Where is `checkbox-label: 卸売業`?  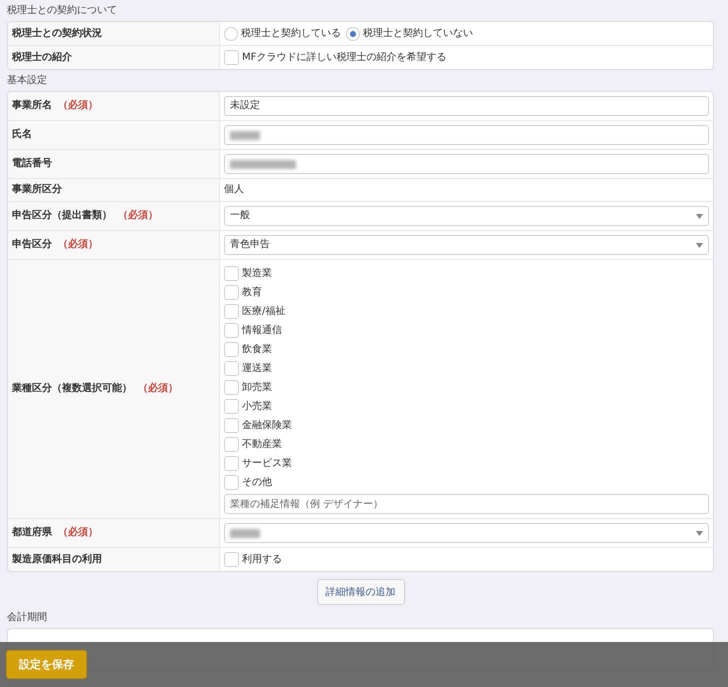
checkbox-label: 卸売業 is located at coordinates (257, 388).